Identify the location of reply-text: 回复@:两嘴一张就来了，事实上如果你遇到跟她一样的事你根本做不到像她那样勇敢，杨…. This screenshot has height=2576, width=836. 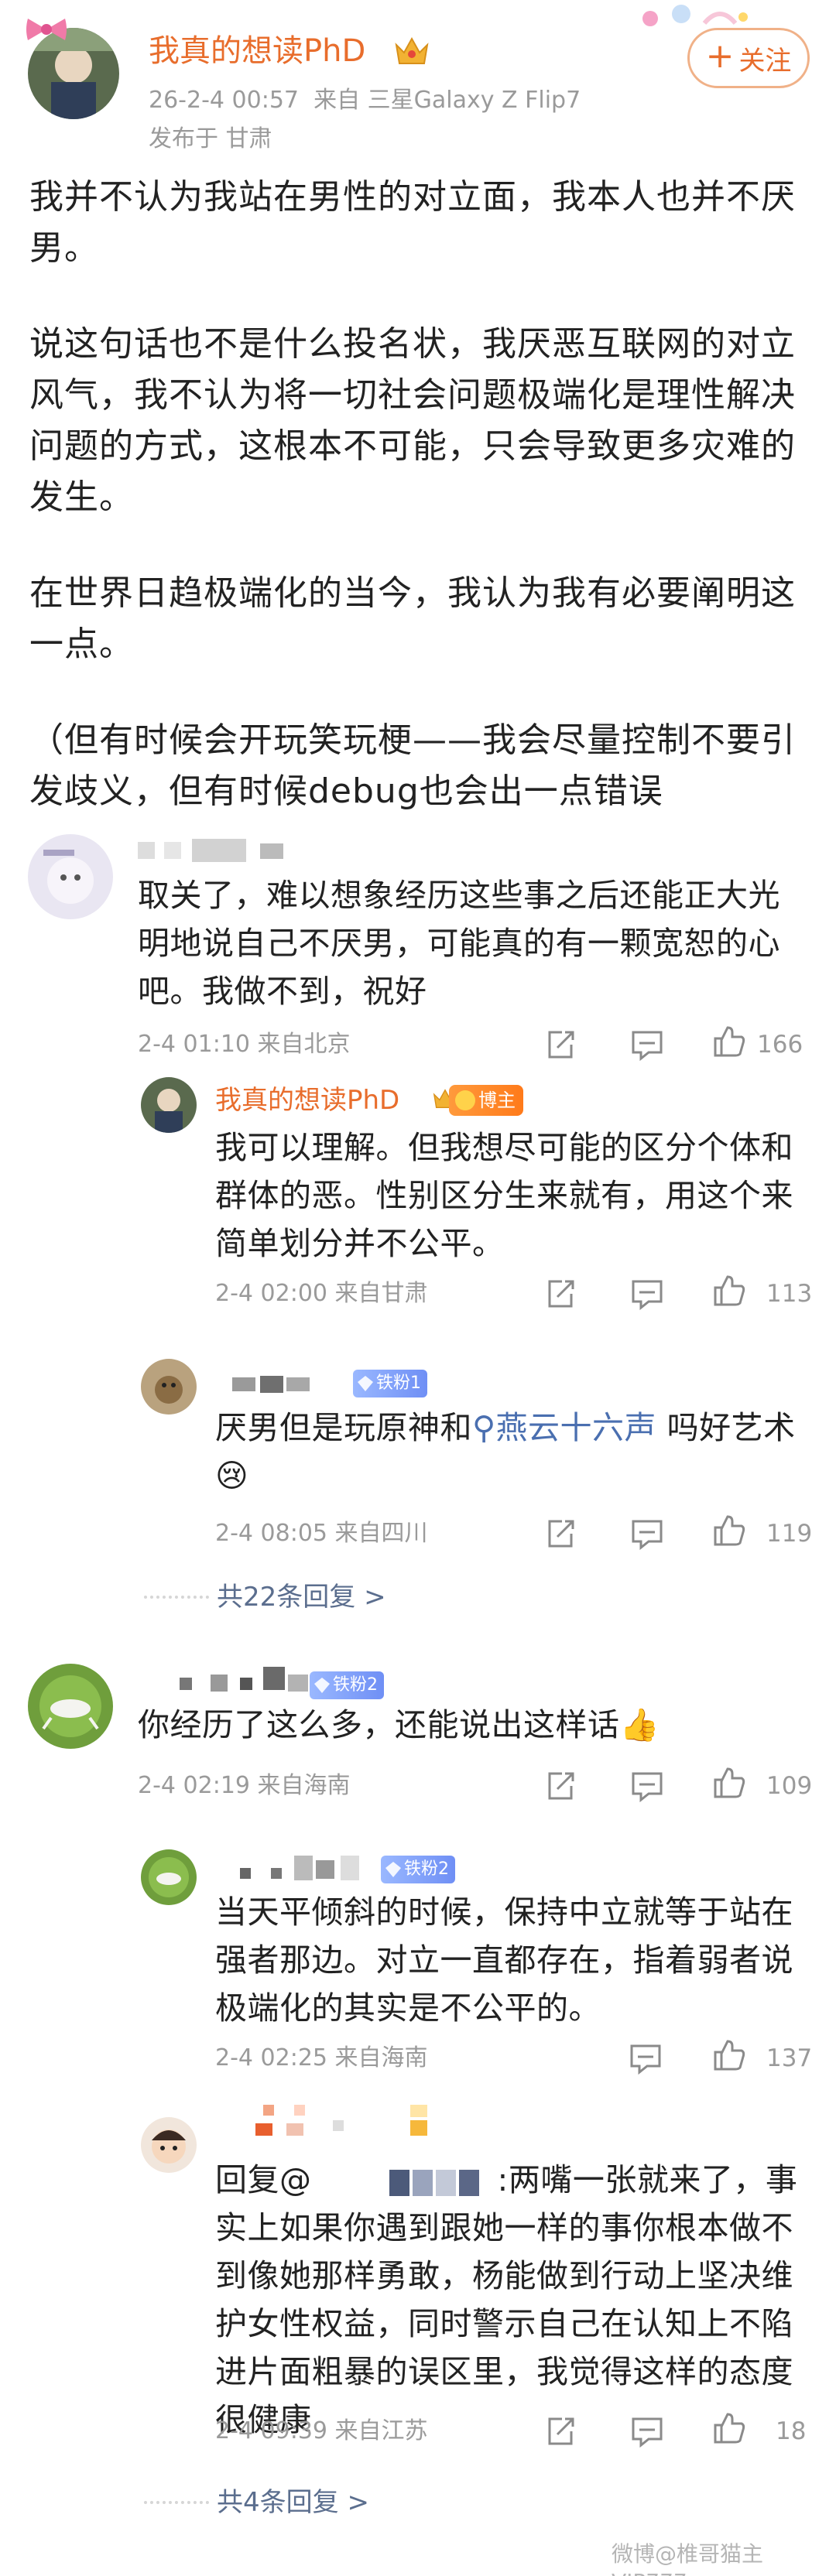
(507, 2299).